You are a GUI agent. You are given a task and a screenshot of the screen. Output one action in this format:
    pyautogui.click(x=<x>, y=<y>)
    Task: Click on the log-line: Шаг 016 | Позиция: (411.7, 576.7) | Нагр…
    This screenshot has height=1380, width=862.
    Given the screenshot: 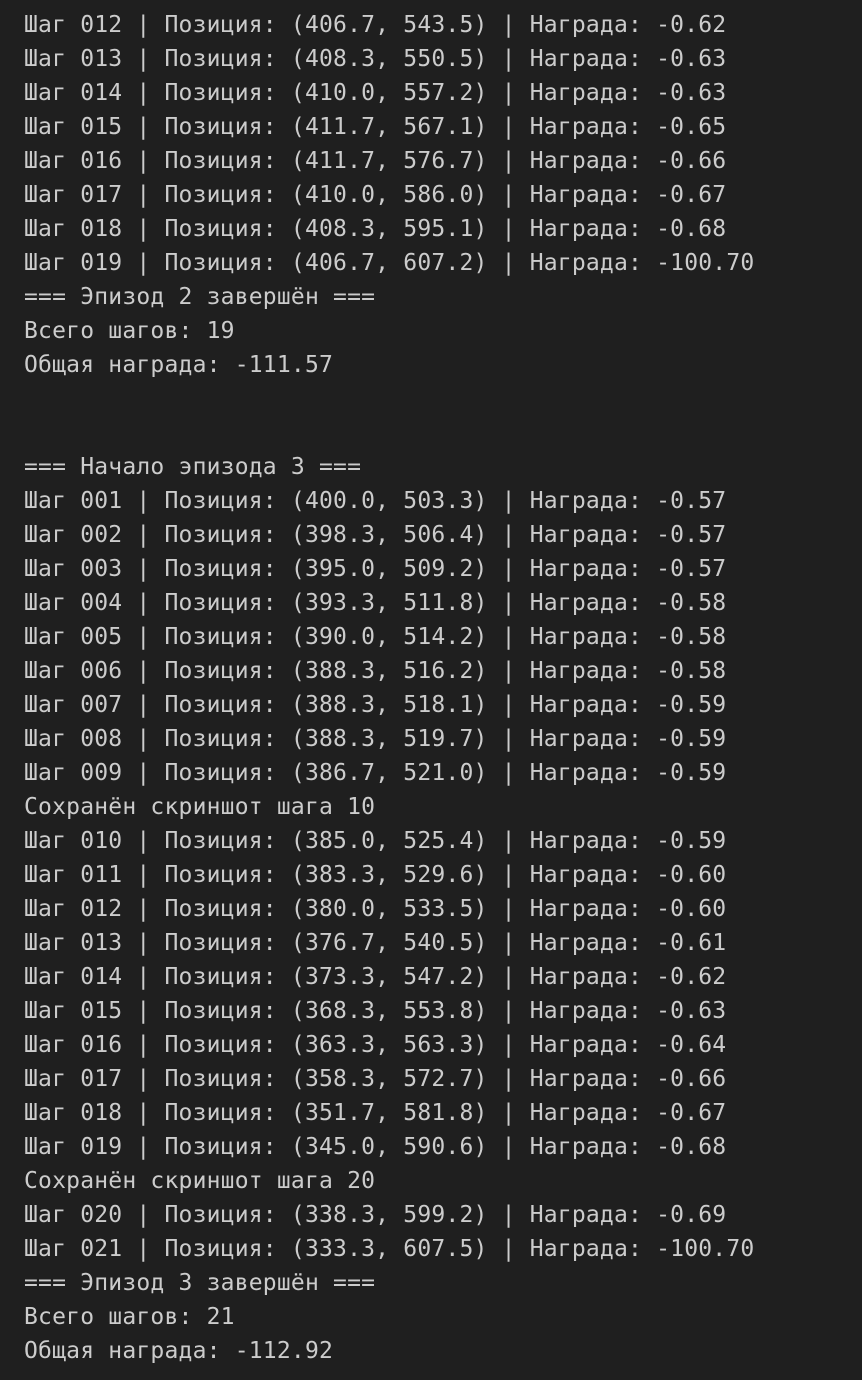 What is the action you would take?
    pyautogui.click(x=375, y=161)
    